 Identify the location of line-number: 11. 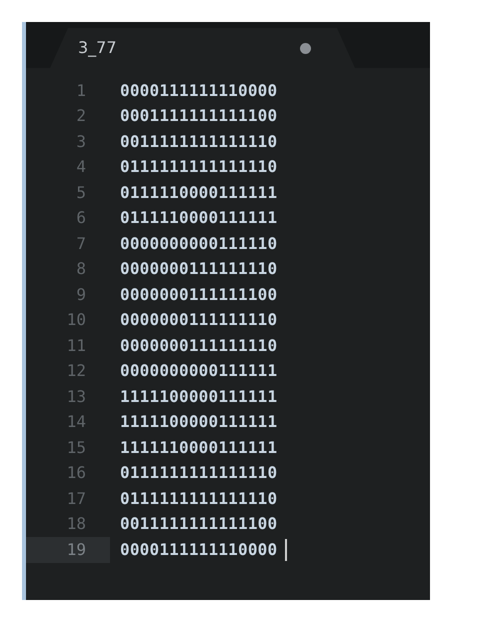
(76, 345).